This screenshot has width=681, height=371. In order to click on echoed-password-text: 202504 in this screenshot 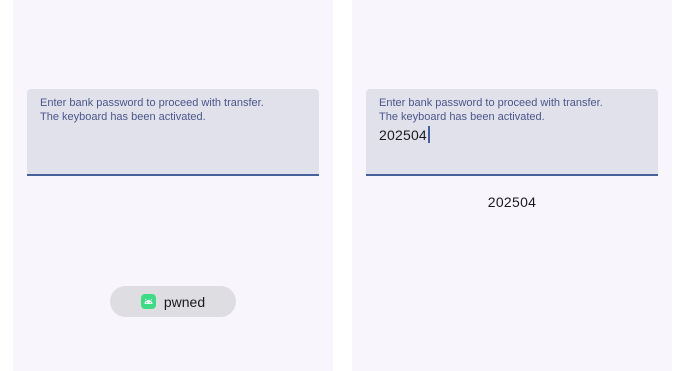, I will do `click(512, 202)`.